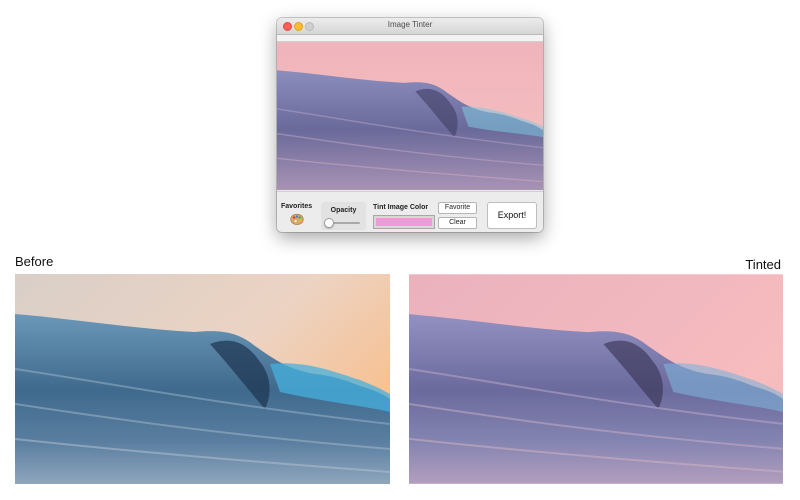 The height and width of the screenshot is (500, 800). What do you see at coordinates (297, 206) in the screenshot?
I see `favorites-label: Favorites` at bounding box center [297, 206].